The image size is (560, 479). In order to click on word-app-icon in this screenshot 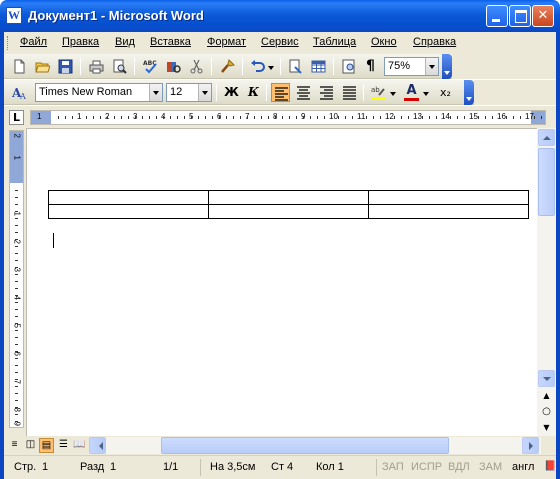, I will do `click(14, 15)`.